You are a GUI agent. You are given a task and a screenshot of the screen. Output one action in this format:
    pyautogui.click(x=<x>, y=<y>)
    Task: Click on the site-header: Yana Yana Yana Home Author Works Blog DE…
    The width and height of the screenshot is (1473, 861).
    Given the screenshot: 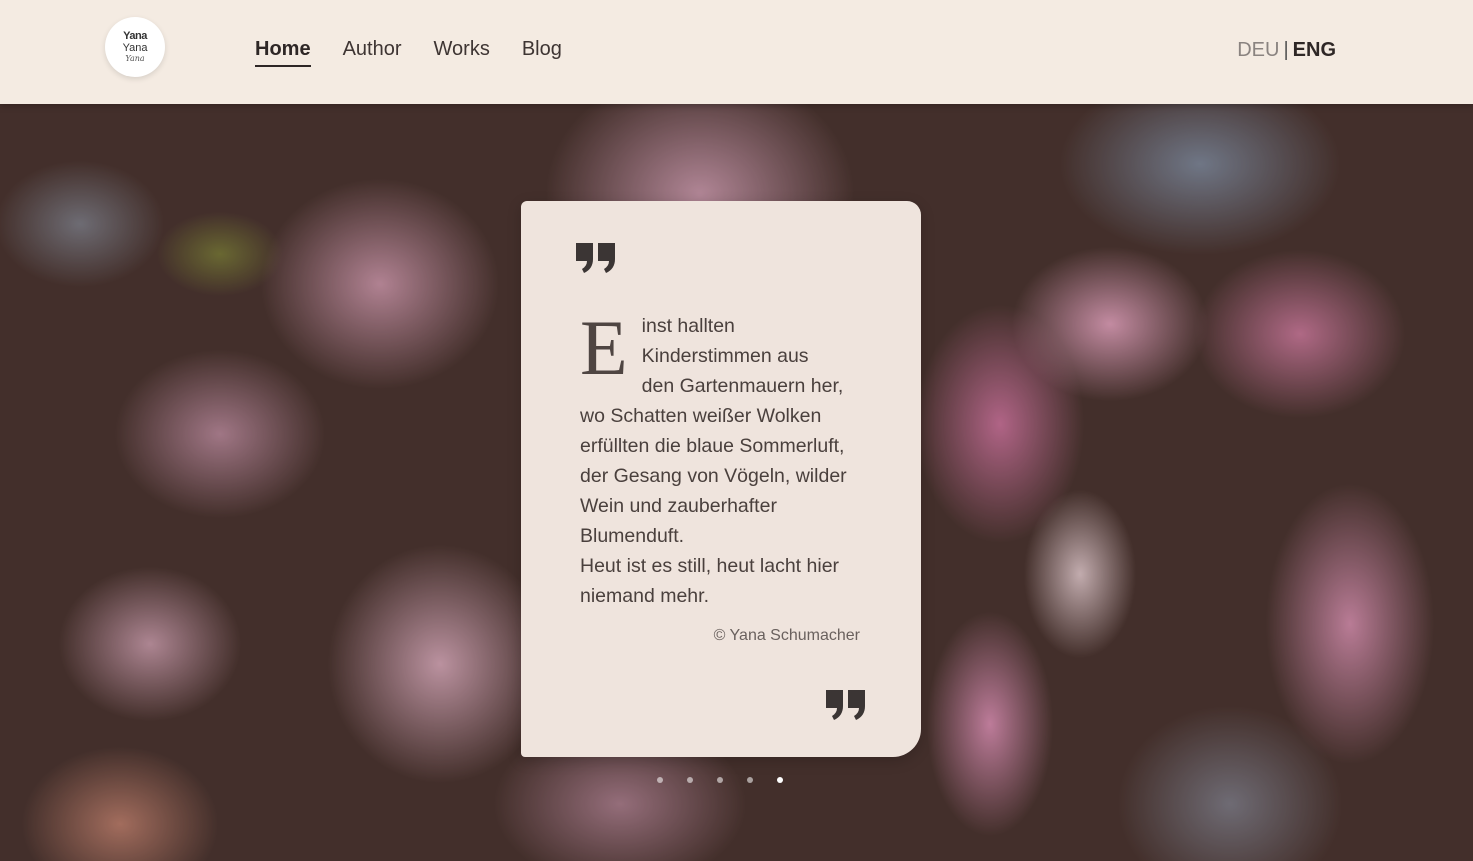 What is the action you would take?
    pyautogui.click(x=736, y=52)
    